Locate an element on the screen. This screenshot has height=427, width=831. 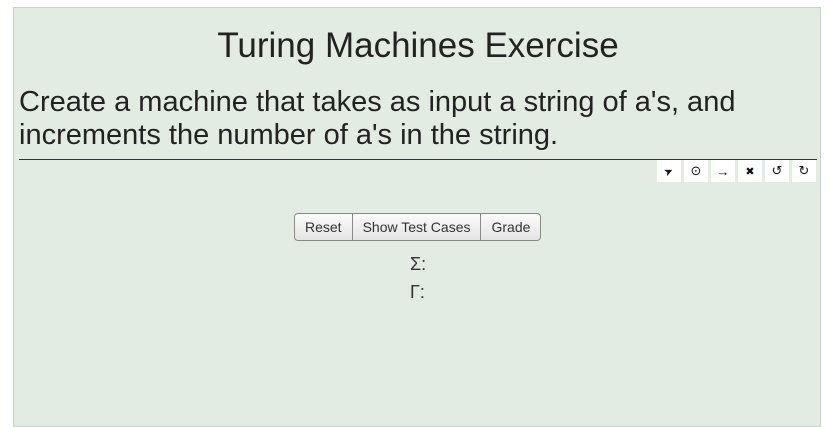
show-test-cases-button: Show Test Cases is located at coordinates (417, 227).